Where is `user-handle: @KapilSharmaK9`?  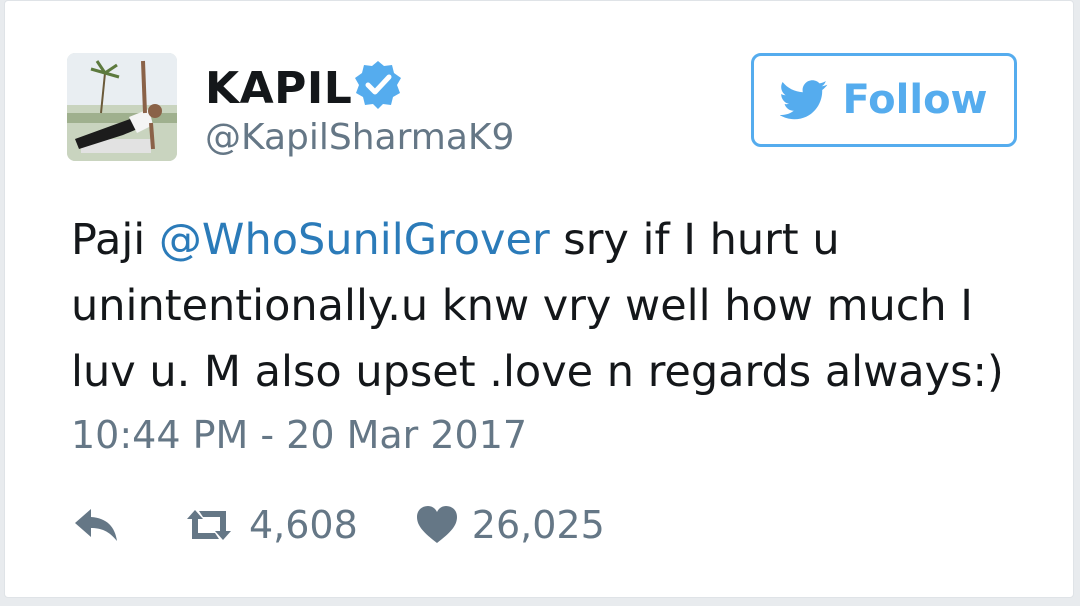
user-handle: @KapilSharmaK9 is located at coordinates (359, 137).